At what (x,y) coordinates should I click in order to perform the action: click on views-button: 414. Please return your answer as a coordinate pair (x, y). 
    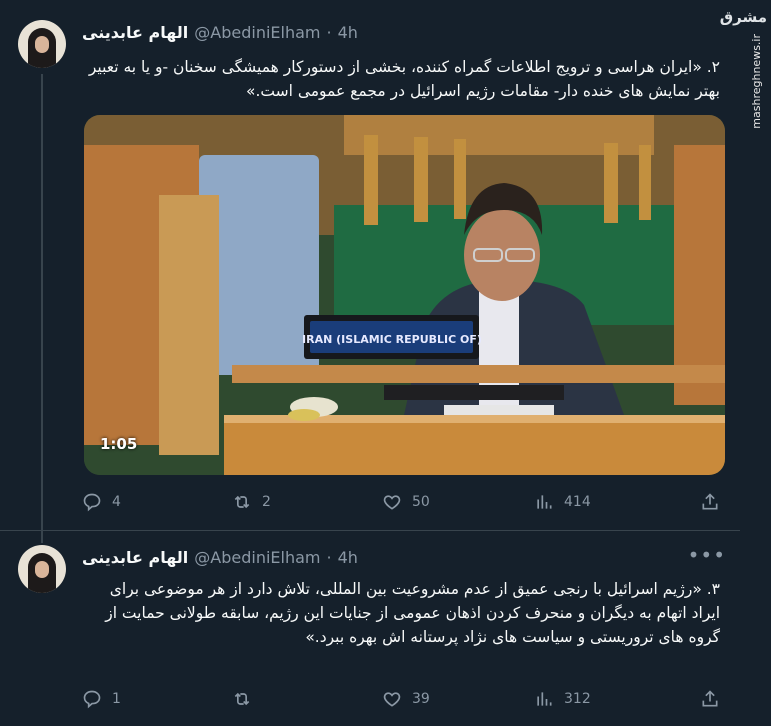
    Looking at the image, I should click on (562, 502).